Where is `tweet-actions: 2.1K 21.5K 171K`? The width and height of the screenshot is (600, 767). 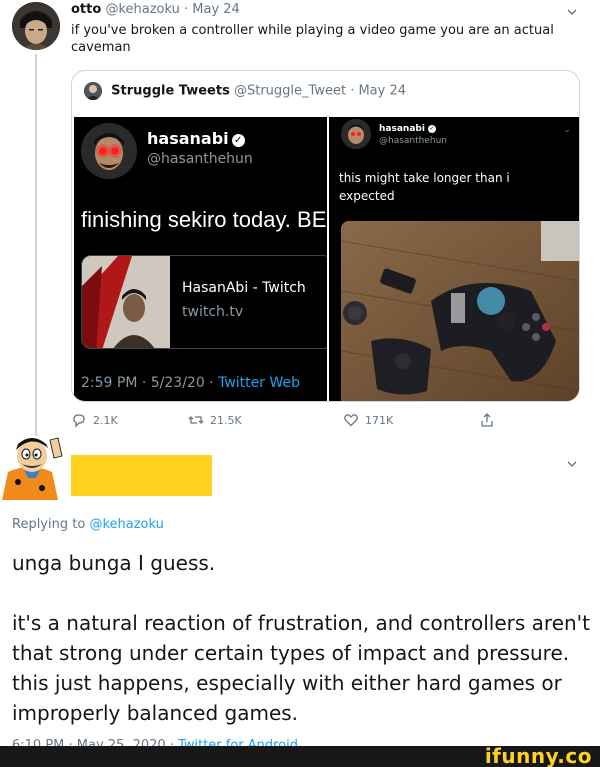 tweet-actions: 2.1K 21.5K 171K is located at coordinates (291, 422).